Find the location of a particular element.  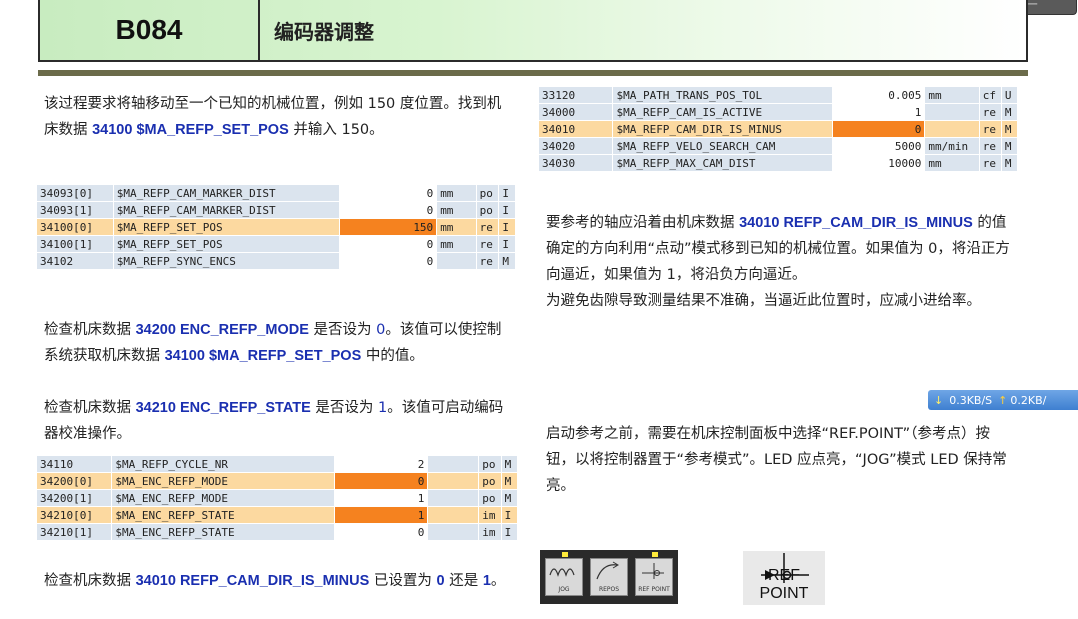

ref-point-label: REF POINT is located at coordinates (784, 584).